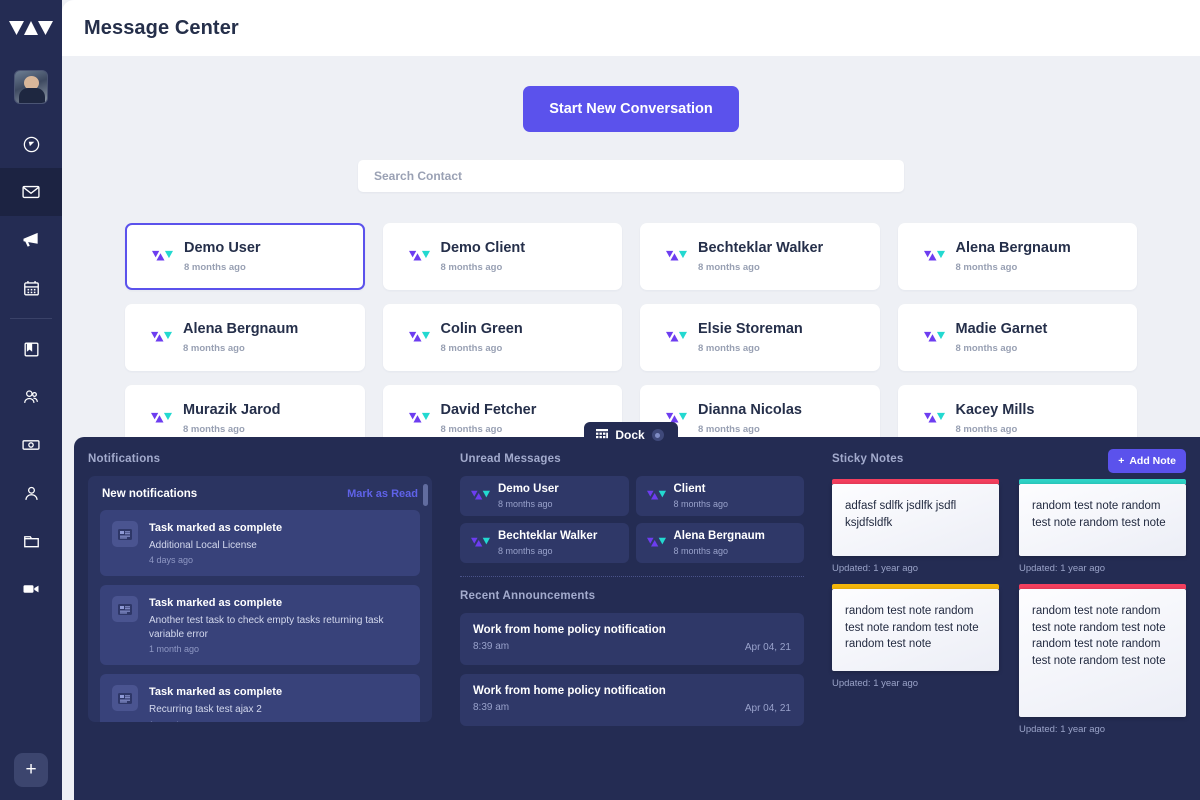  I want to click on sidebar: +, so click(31, 400).